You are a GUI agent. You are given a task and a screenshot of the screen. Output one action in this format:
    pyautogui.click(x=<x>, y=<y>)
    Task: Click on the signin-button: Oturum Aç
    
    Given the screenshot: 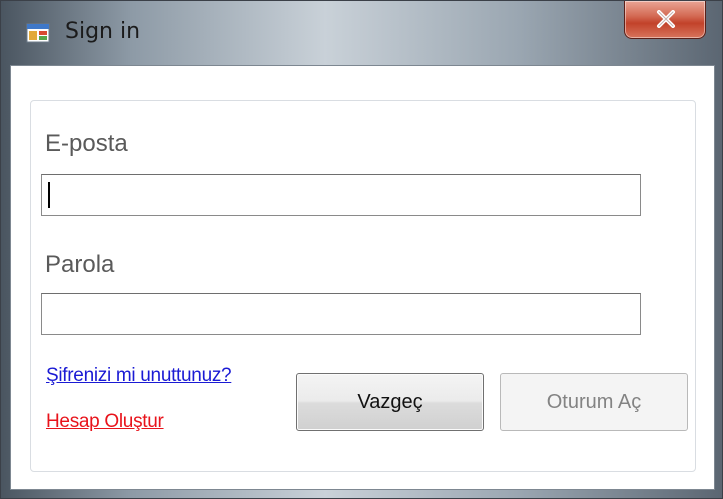 What is the action you would take?
    pyautogui.click(x=594, y=402)
    